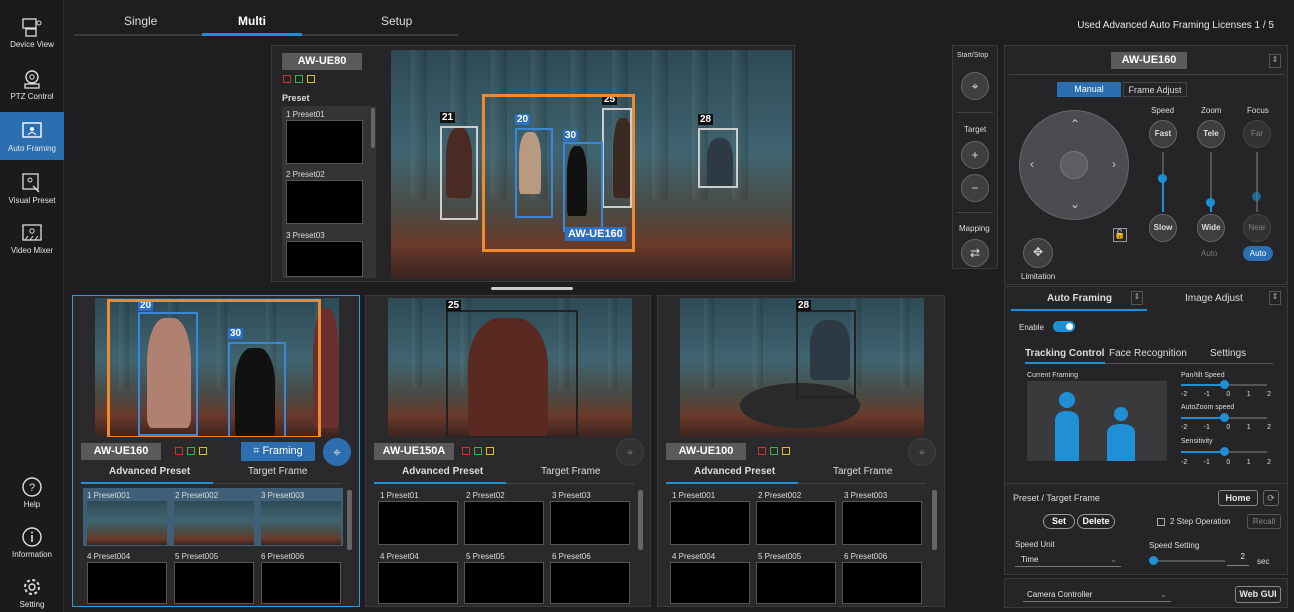 The height and width of the screenshot is (612, 1294). I want to click on auto-framing-stepper: ⇕, so click(1137, 298).